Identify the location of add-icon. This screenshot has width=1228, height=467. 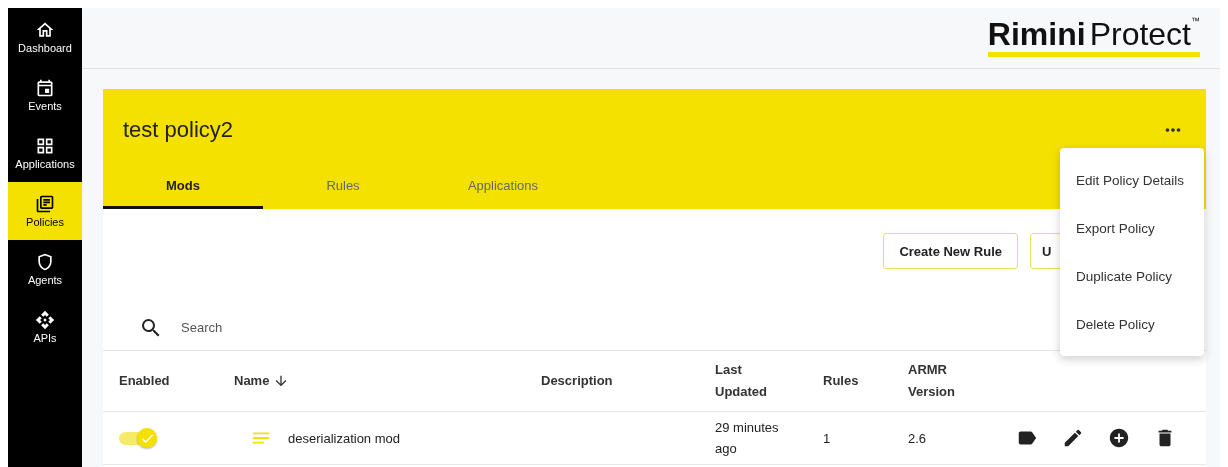
(1119, 438).